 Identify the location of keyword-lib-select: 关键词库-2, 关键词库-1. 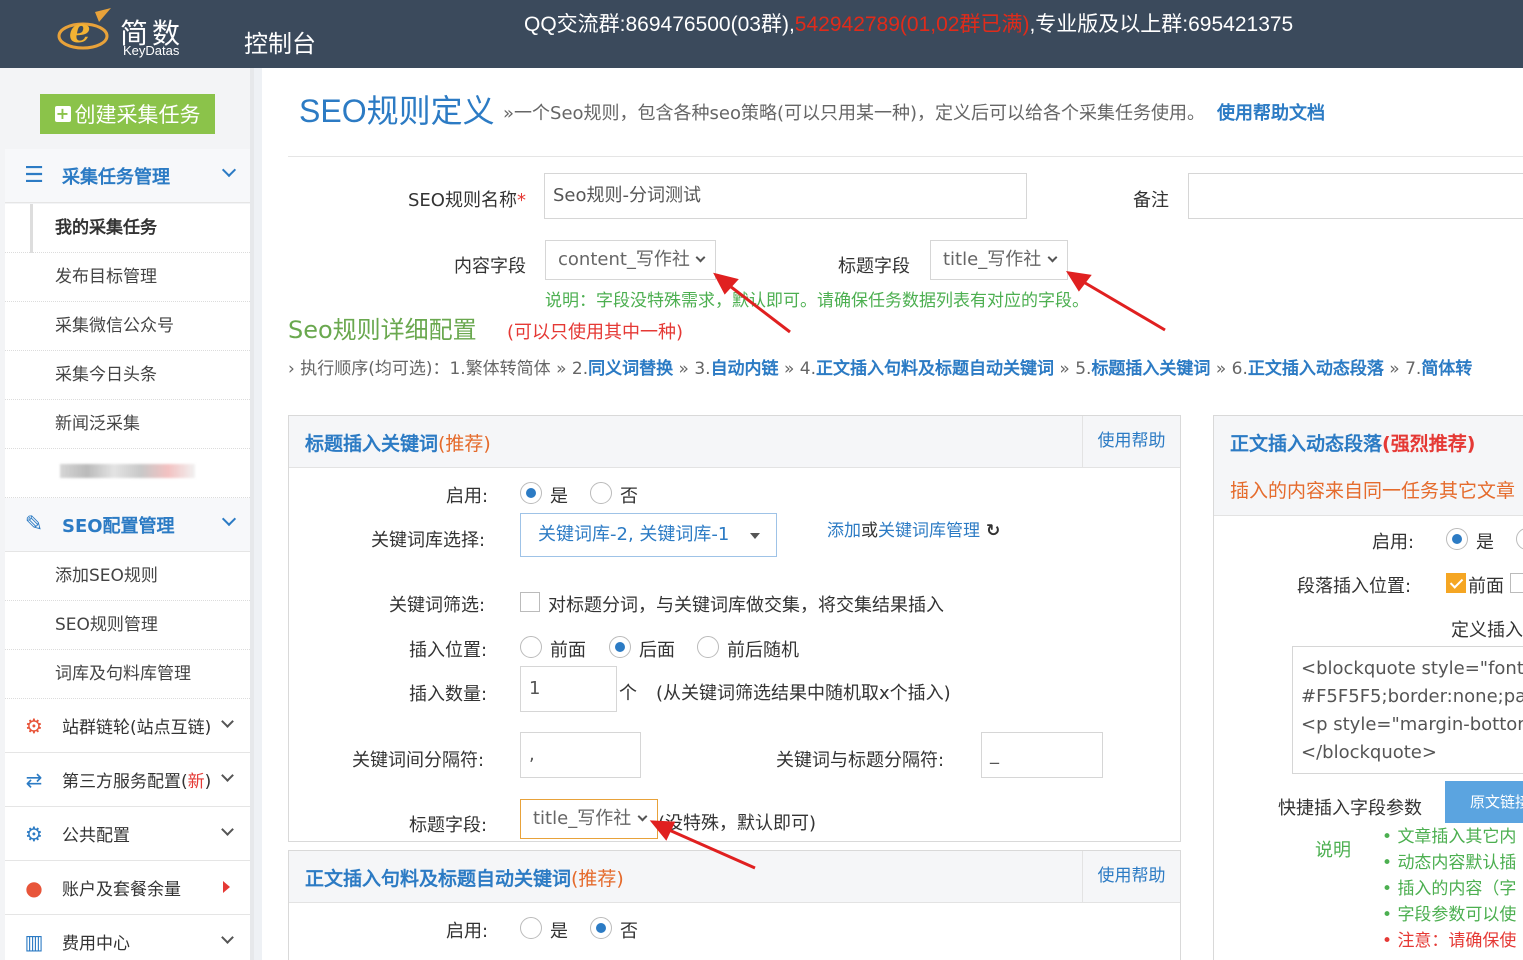
(648, 535).